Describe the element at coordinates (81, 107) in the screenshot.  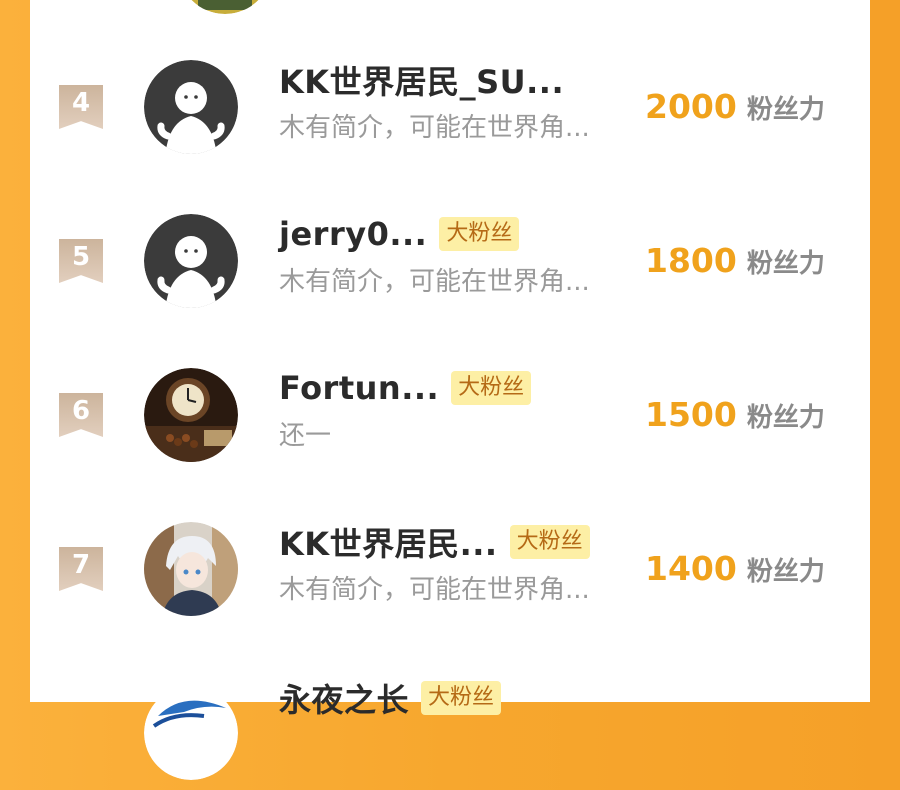
I see `rank-badge: 4` at that location.